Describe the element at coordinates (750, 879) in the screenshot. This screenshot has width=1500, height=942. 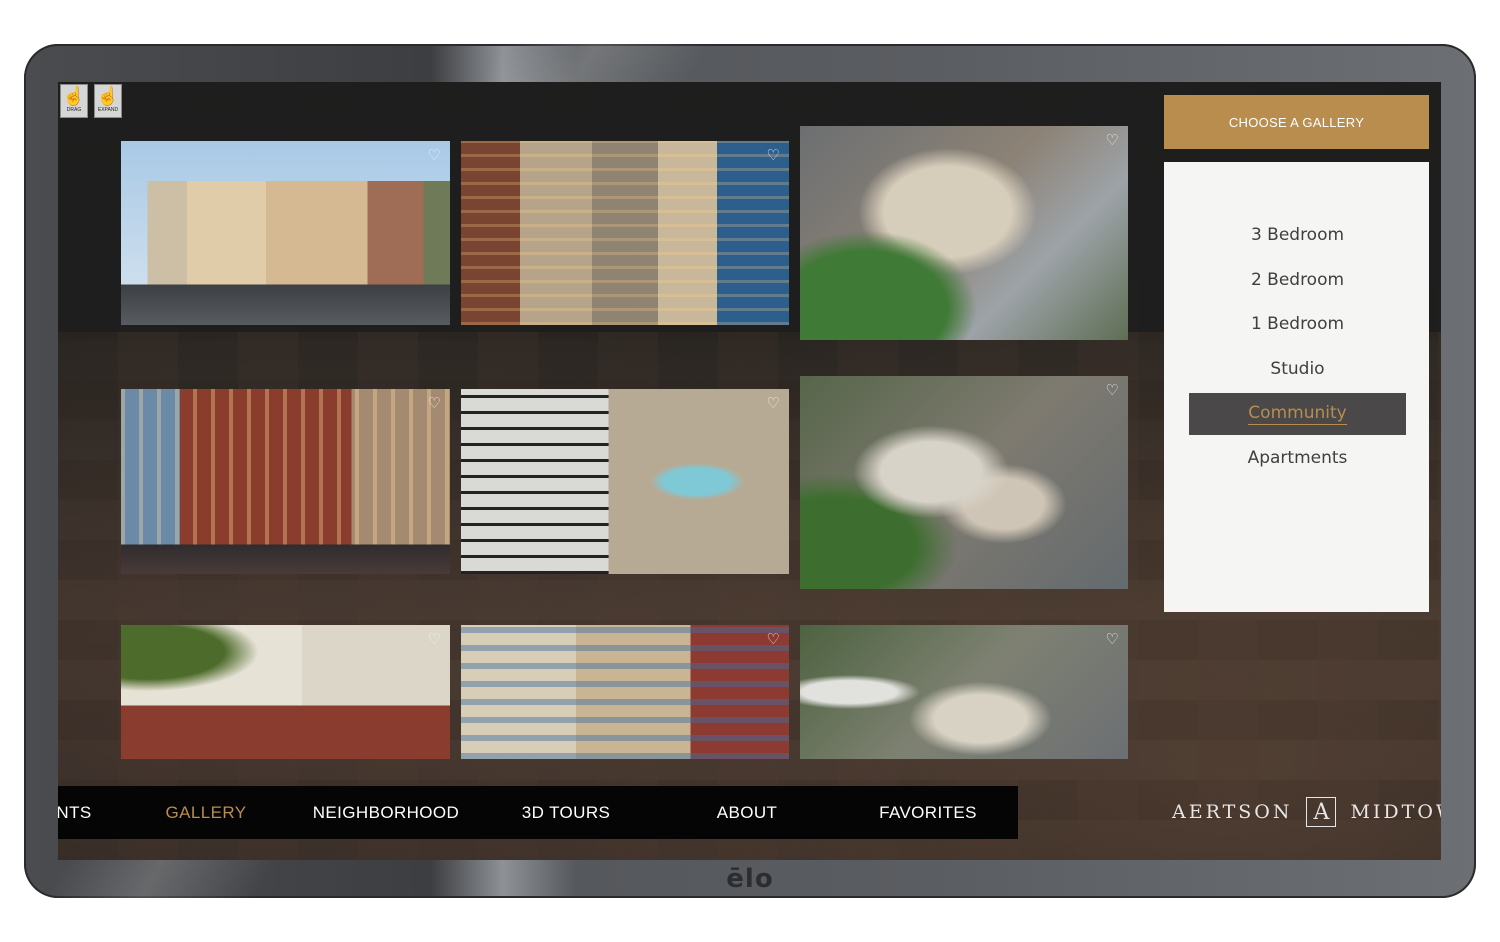
I see `monitor-brand-logo: ēlo` at that location.